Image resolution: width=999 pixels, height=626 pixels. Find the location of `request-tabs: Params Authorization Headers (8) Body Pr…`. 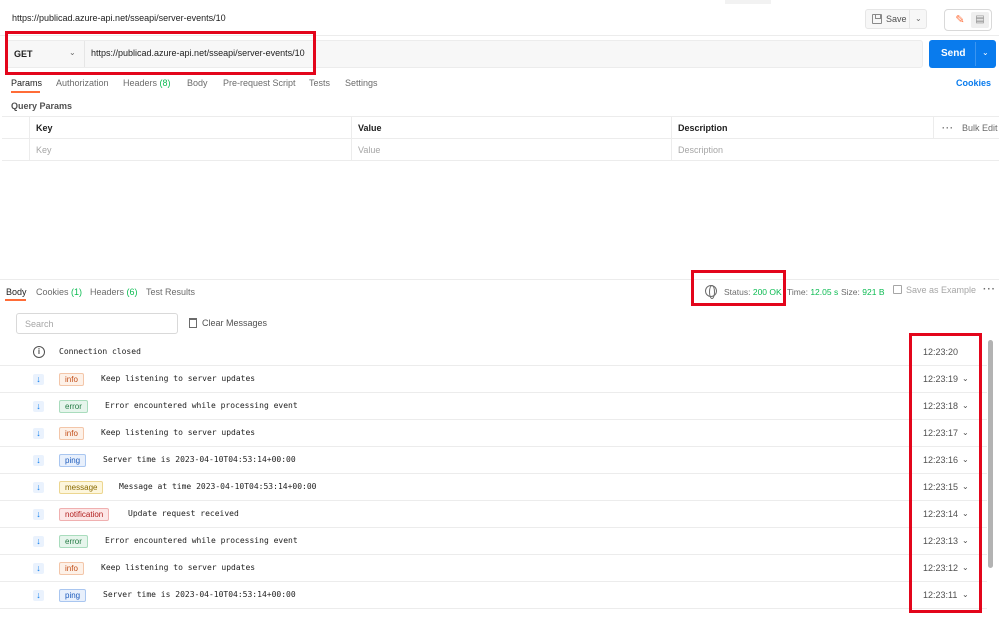

request-tabs: Params Authorization Headers (8) Body Pr… is located at coordinates (499, 85).